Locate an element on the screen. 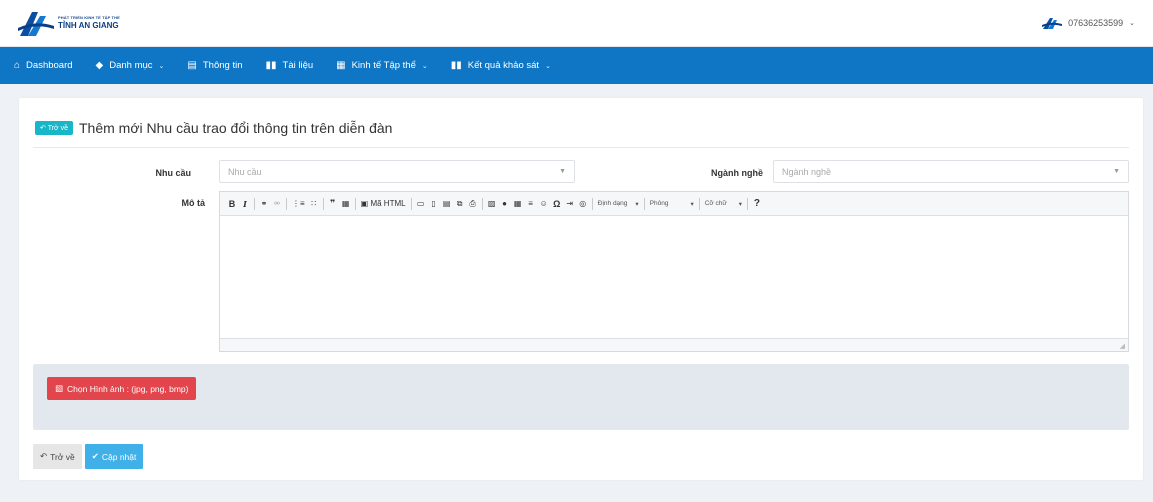  check-icon: ✔ is located at coordinates (95, 456).